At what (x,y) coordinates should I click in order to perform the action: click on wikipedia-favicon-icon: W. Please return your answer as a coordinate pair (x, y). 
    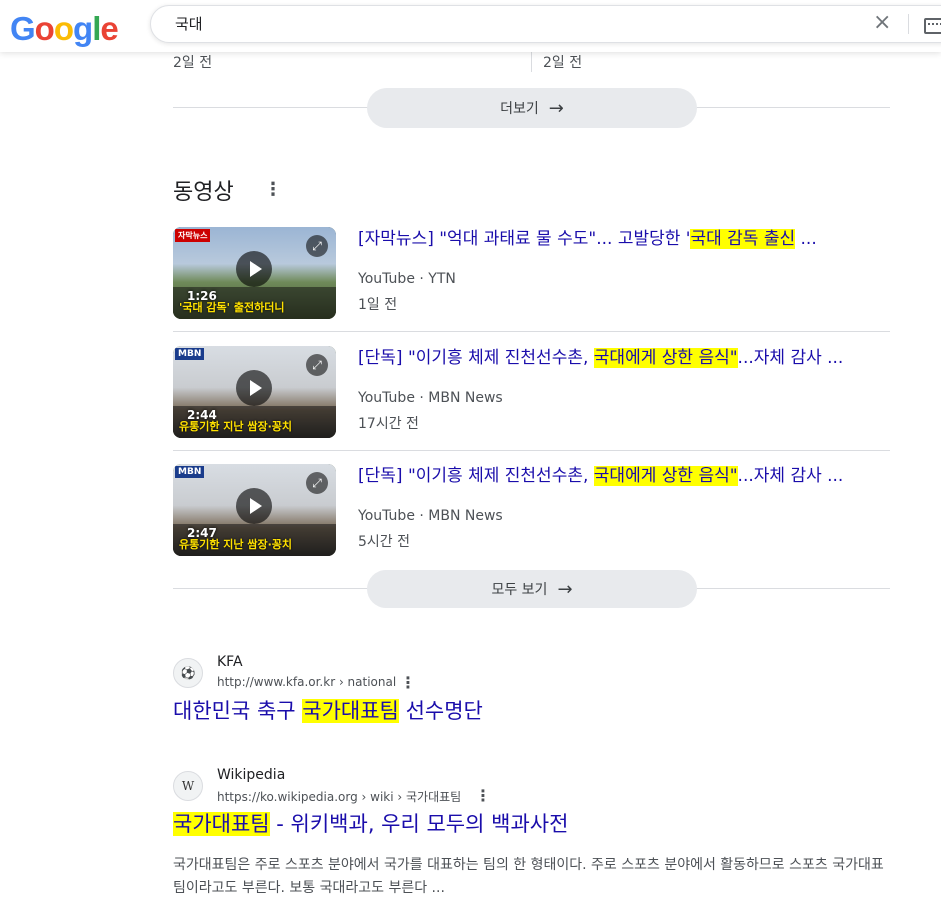
    Looking at the image, I should click on (188, 786).